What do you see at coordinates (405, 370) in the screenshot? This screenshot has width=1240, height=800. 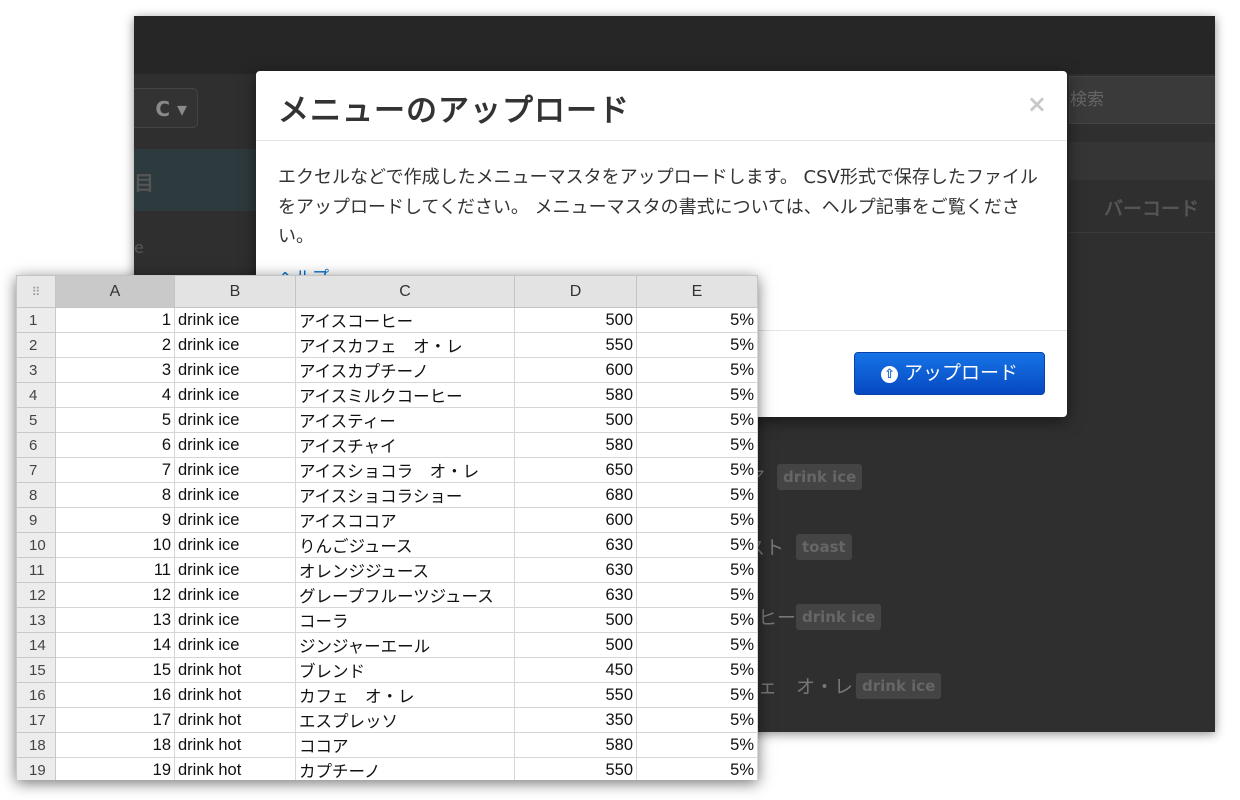 I see `cell-name: アイスカプチーノ` at bounding box center [405, 370].